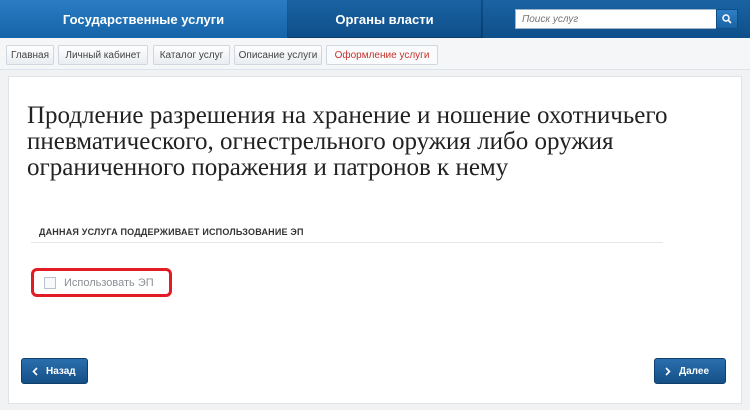  I want to click on ep-checkbox-highlight: Использовать ЭП, so click(101, 282).